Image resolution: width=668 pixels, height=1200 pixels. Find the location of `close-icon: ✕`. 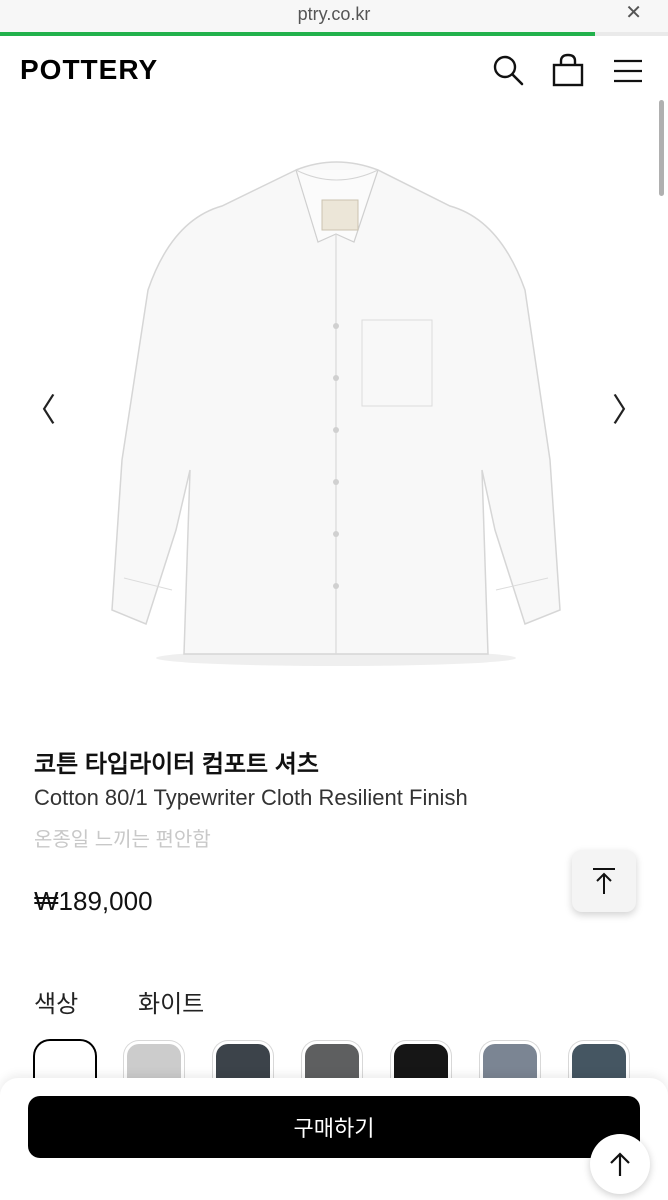

close-icon: ✕ is located at coordinates (633, 13).